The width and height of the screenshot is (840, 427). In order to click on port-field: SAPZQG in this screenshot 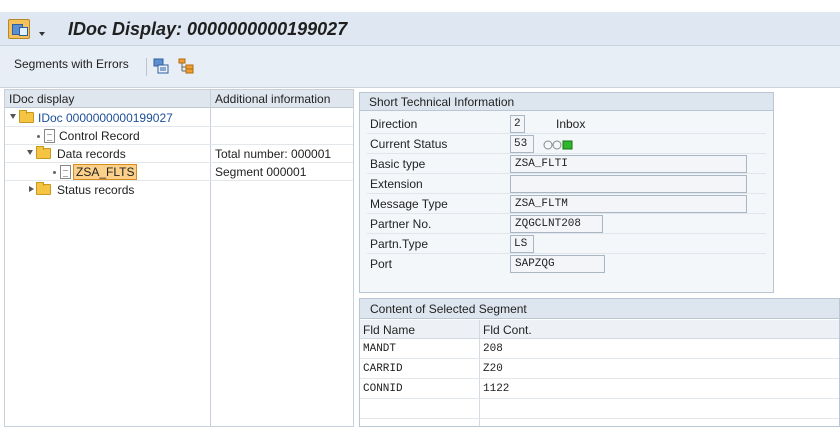, I will do `click(557, 264)`.